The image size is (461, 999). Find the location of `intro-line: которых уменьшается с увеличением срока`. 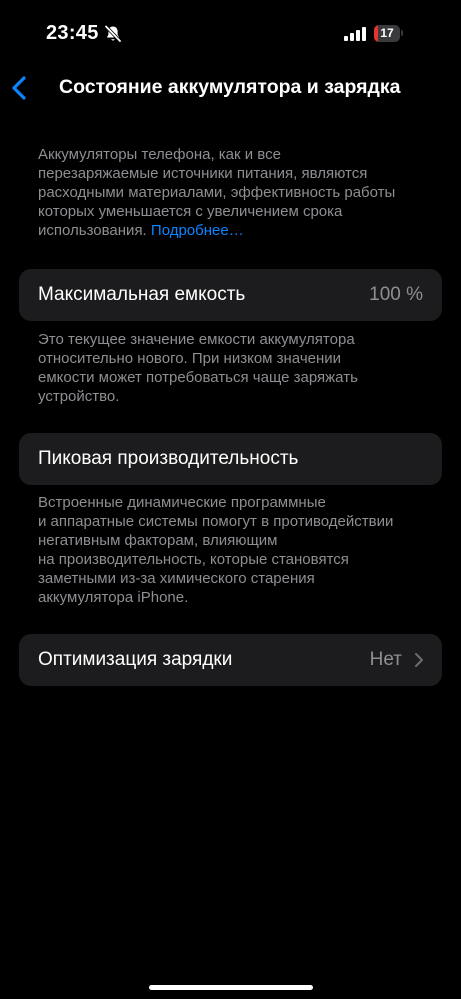

intro-line: которых уменьшается с увеличением срока is located at coordinates (190, 211).